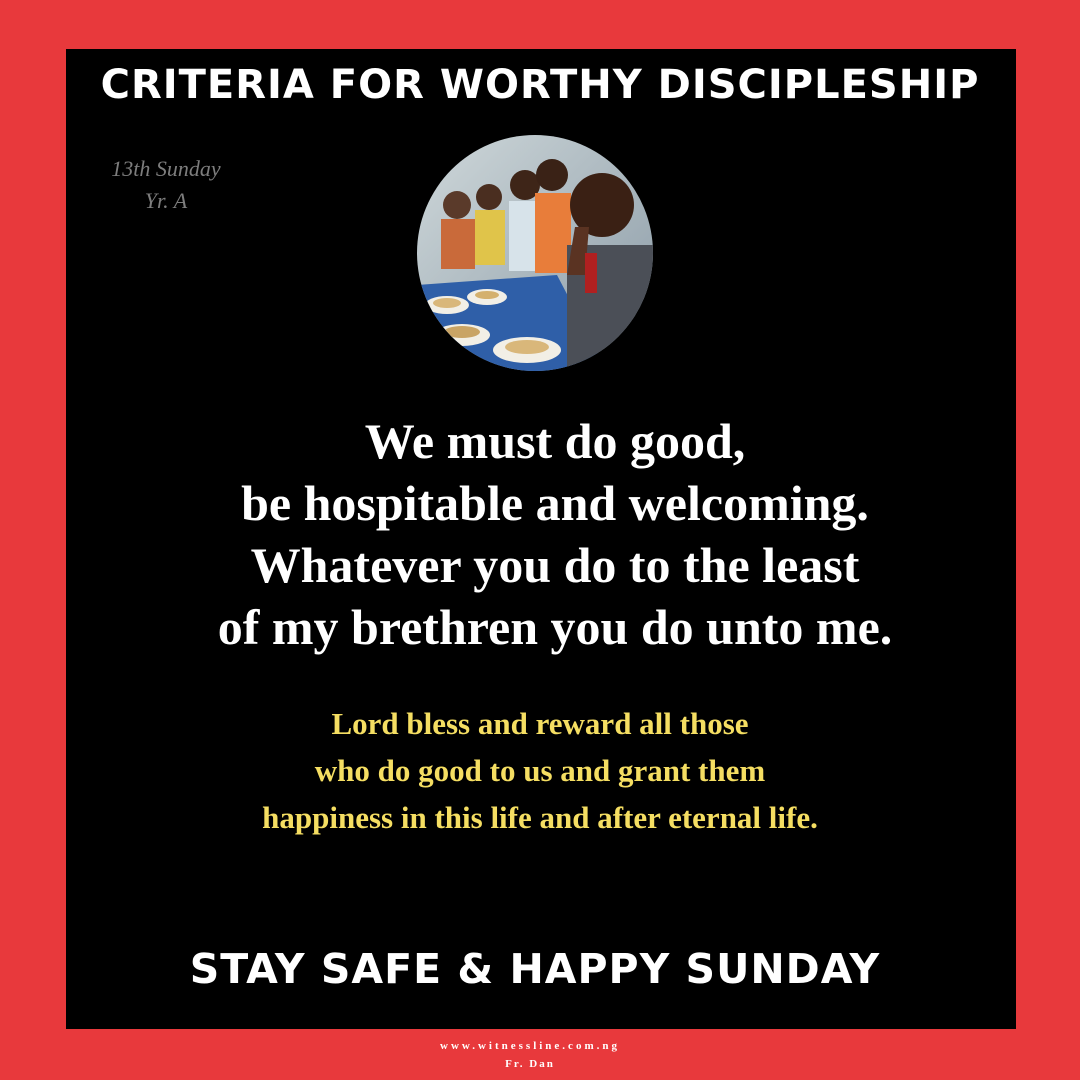 The height and width of the screenshot is (1080, 1080). What do you see at coordinates (555, 565) in the screenshot?
I see `quote-line-3: Whatever you do to the least` at bounding box center [555, 565].